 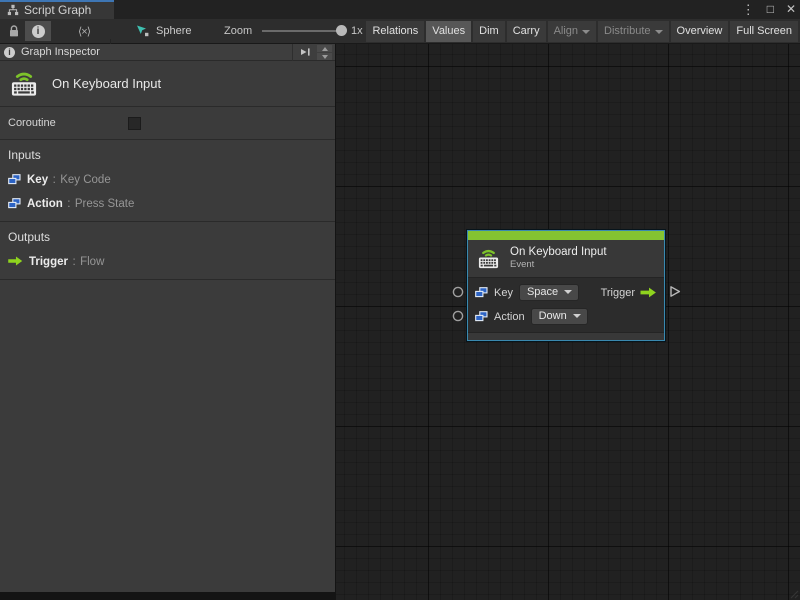 What do you see at coordinates (794, 594) in the screenshot?
I see `resize-grip-icon` at bounding box center [794, 594].